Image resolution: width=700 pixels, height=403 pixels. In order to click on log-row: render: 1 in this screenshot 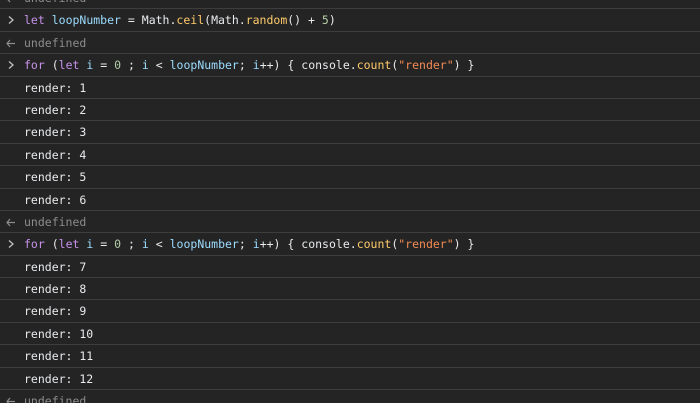, I will do `click(350, 88)`.